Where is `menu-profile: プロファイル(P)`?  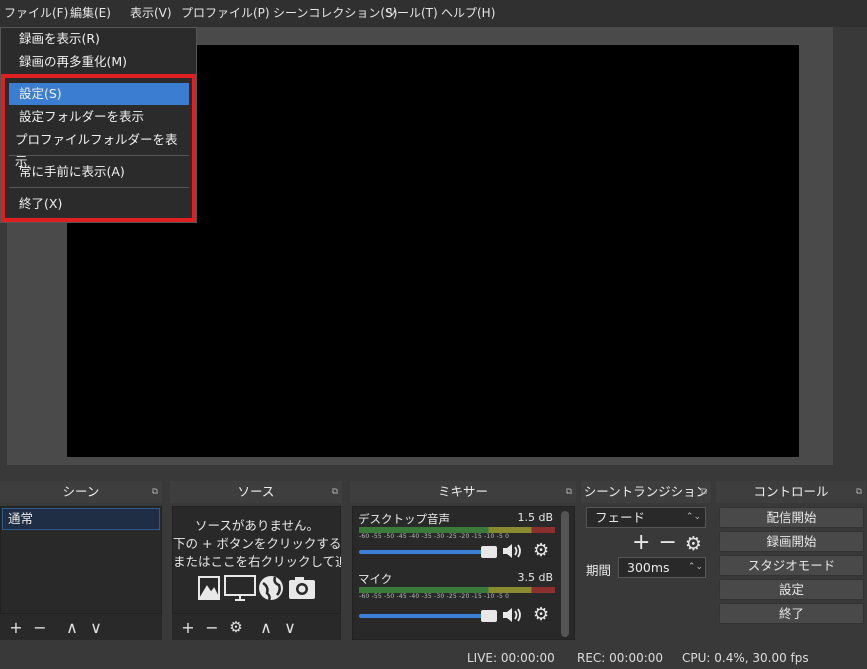
menu-profile: プロファイル(P) is located at coordinates (222, 13).